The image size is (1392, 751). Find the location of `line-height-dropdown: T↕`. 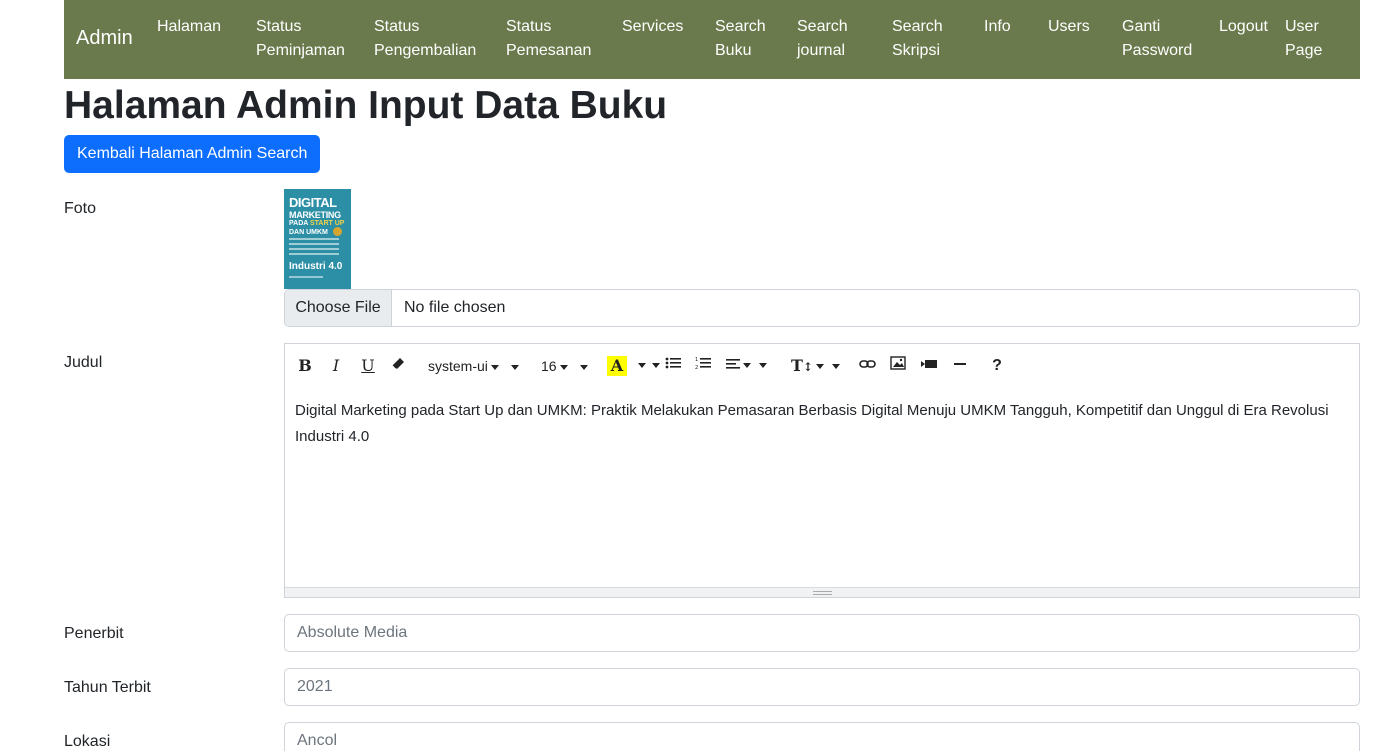

line-height-dropdown: T↕ is located at coordinates (816, 366).